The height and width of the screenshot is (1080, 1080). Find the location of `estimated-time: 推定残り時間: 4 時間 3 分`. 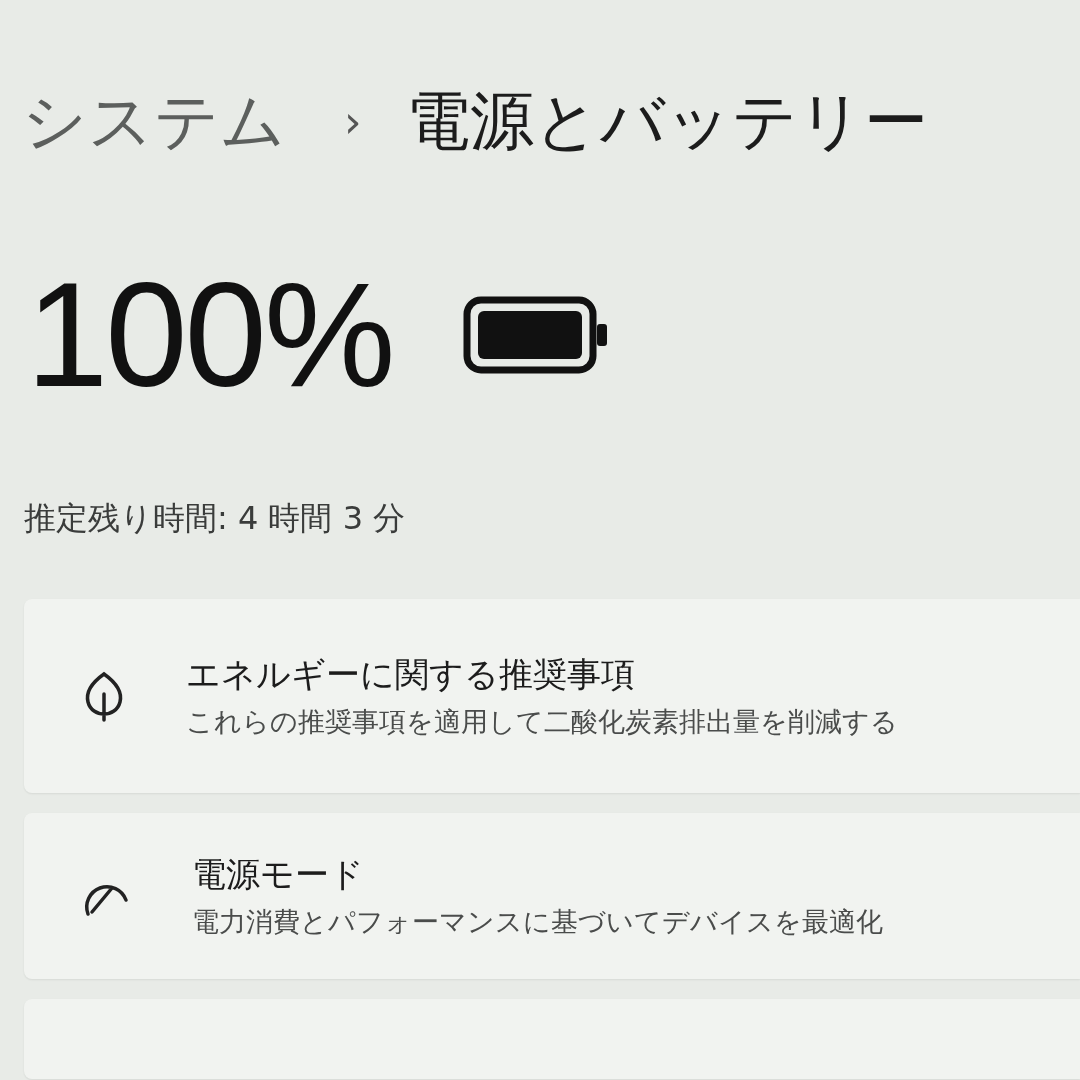

estimated-time: 推定残り時間: 4 時間 3 分 is located at coordinates (215, 518).